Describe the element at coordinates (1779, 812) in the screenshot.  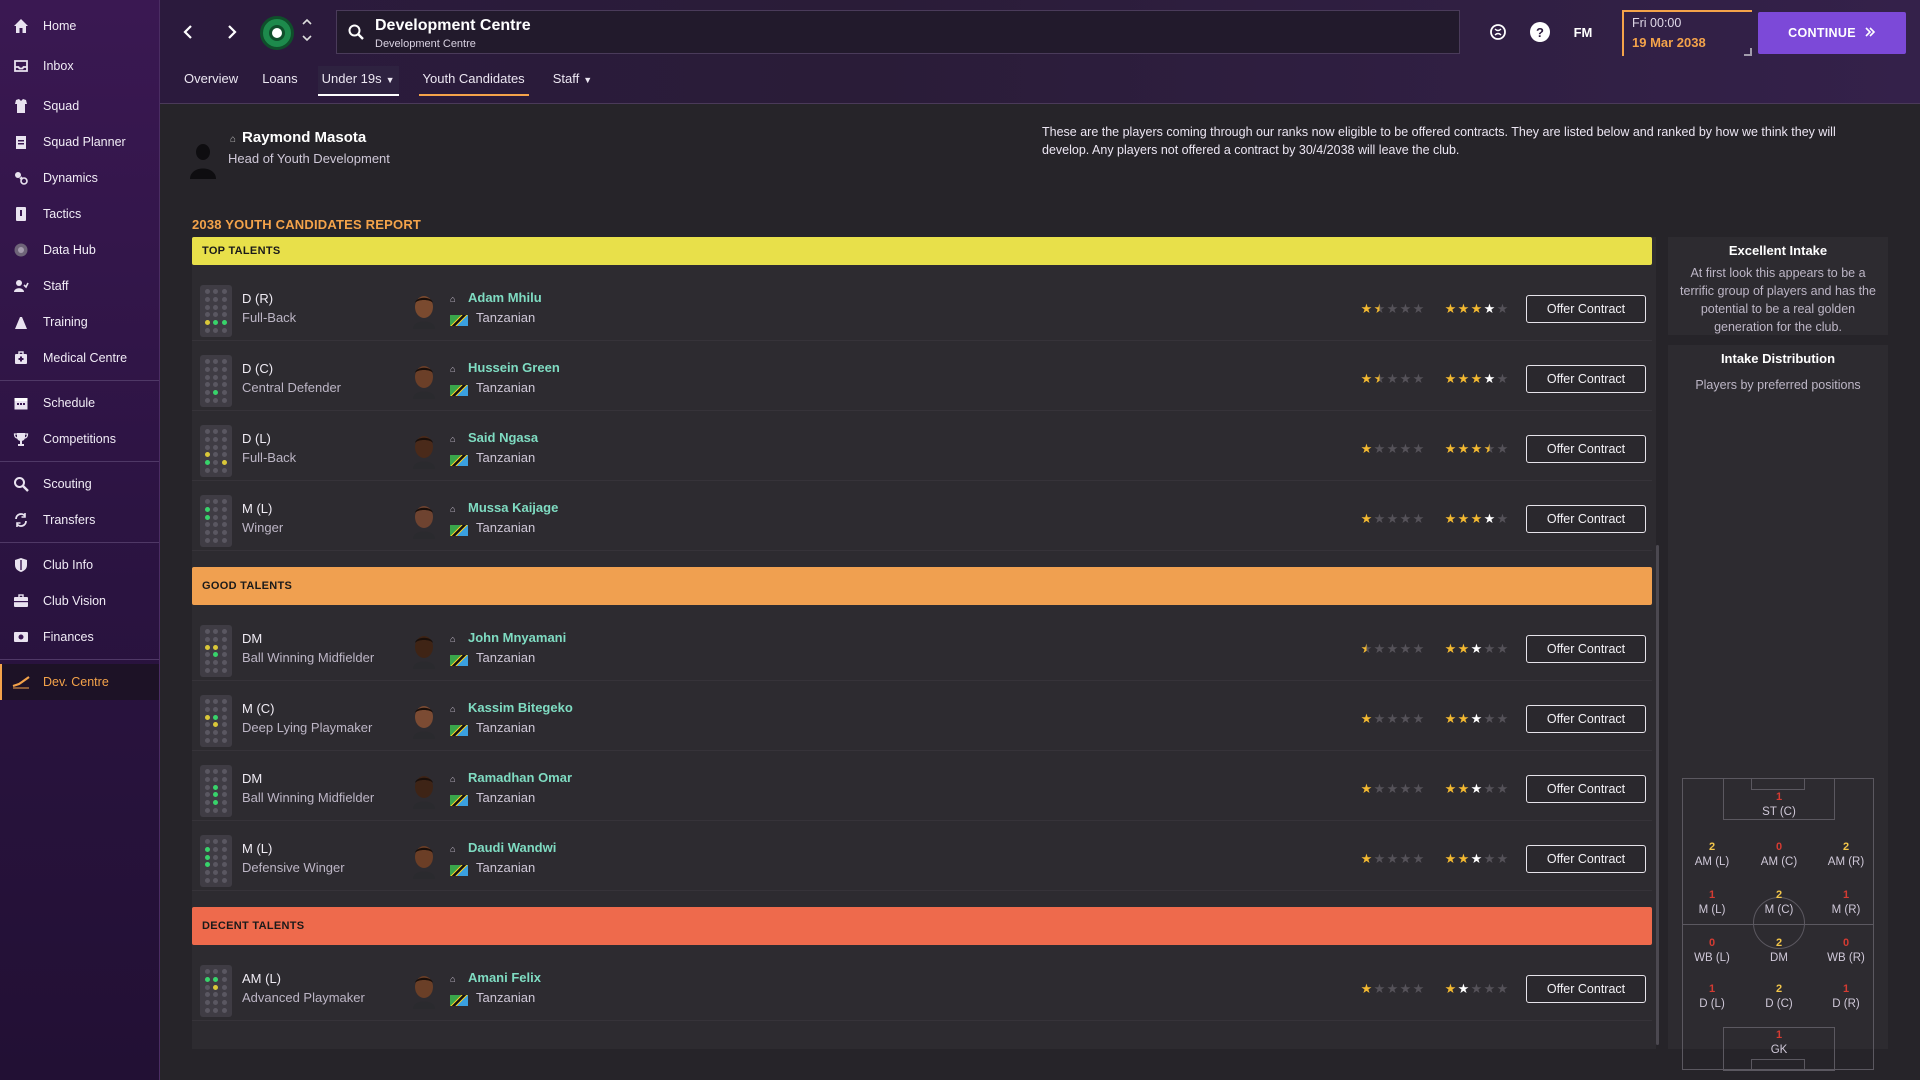
I see `position-label: ST (C)` at that location.